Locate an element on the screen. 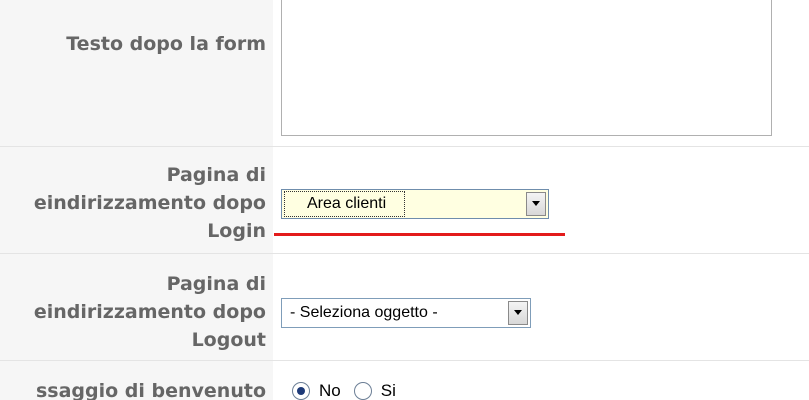 The image size is (809, 400). logout-redirect-label-line2: eindirizzamento dopo is located at coordinates (149, 312).